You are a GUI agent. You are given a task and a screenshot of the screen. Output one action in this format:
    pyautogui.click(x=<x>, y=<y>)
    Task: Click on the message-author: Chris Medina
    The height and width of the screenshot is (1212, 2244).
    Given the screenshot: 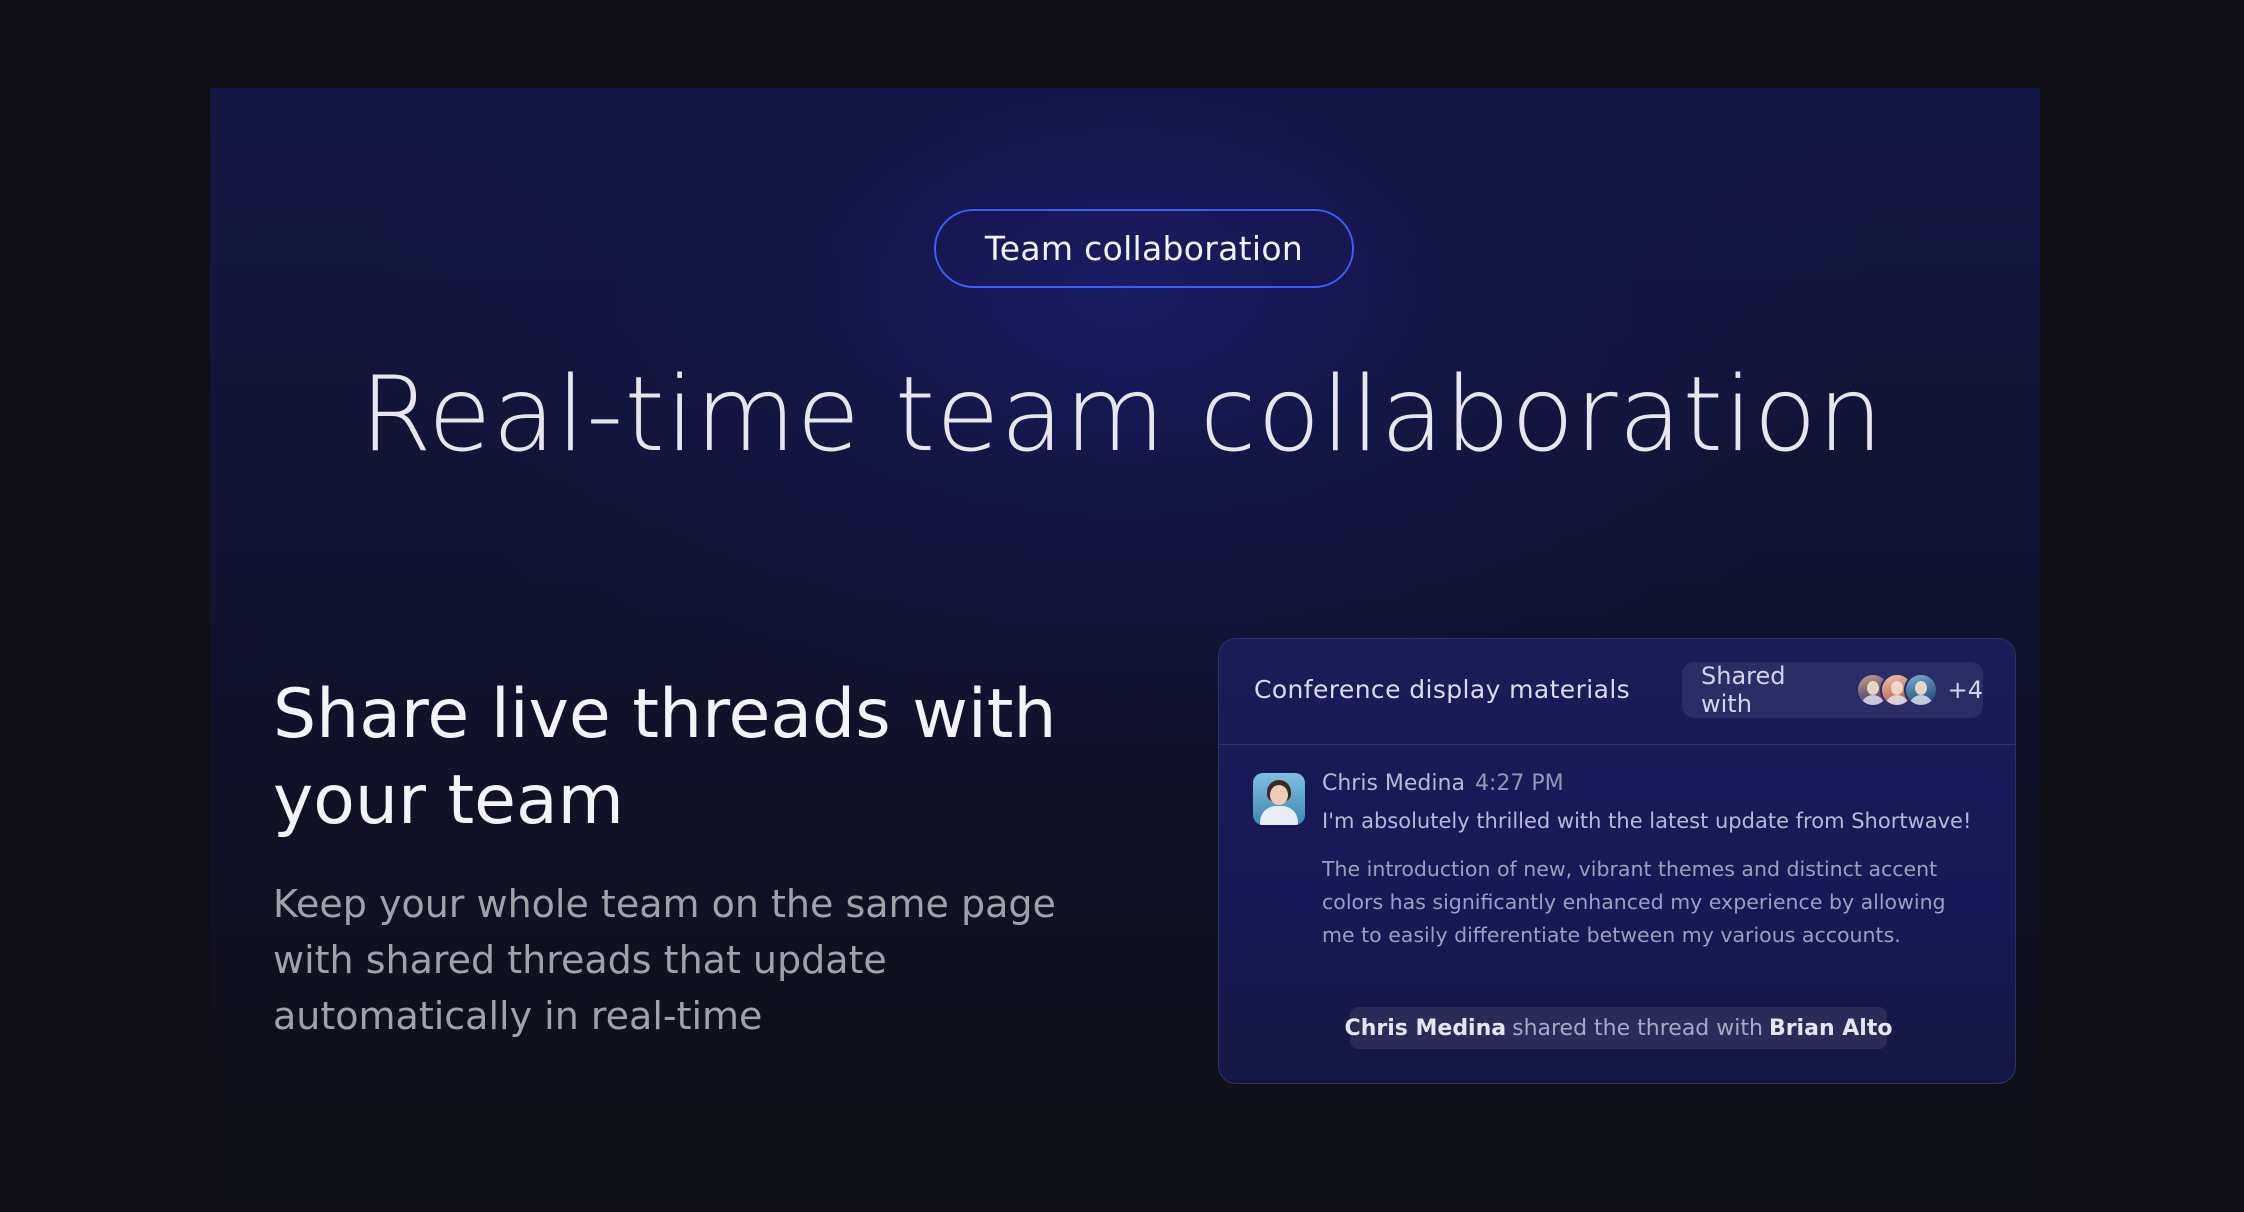 What is the action you would take?
    pyautogui.click(x=1393, y=783)
    